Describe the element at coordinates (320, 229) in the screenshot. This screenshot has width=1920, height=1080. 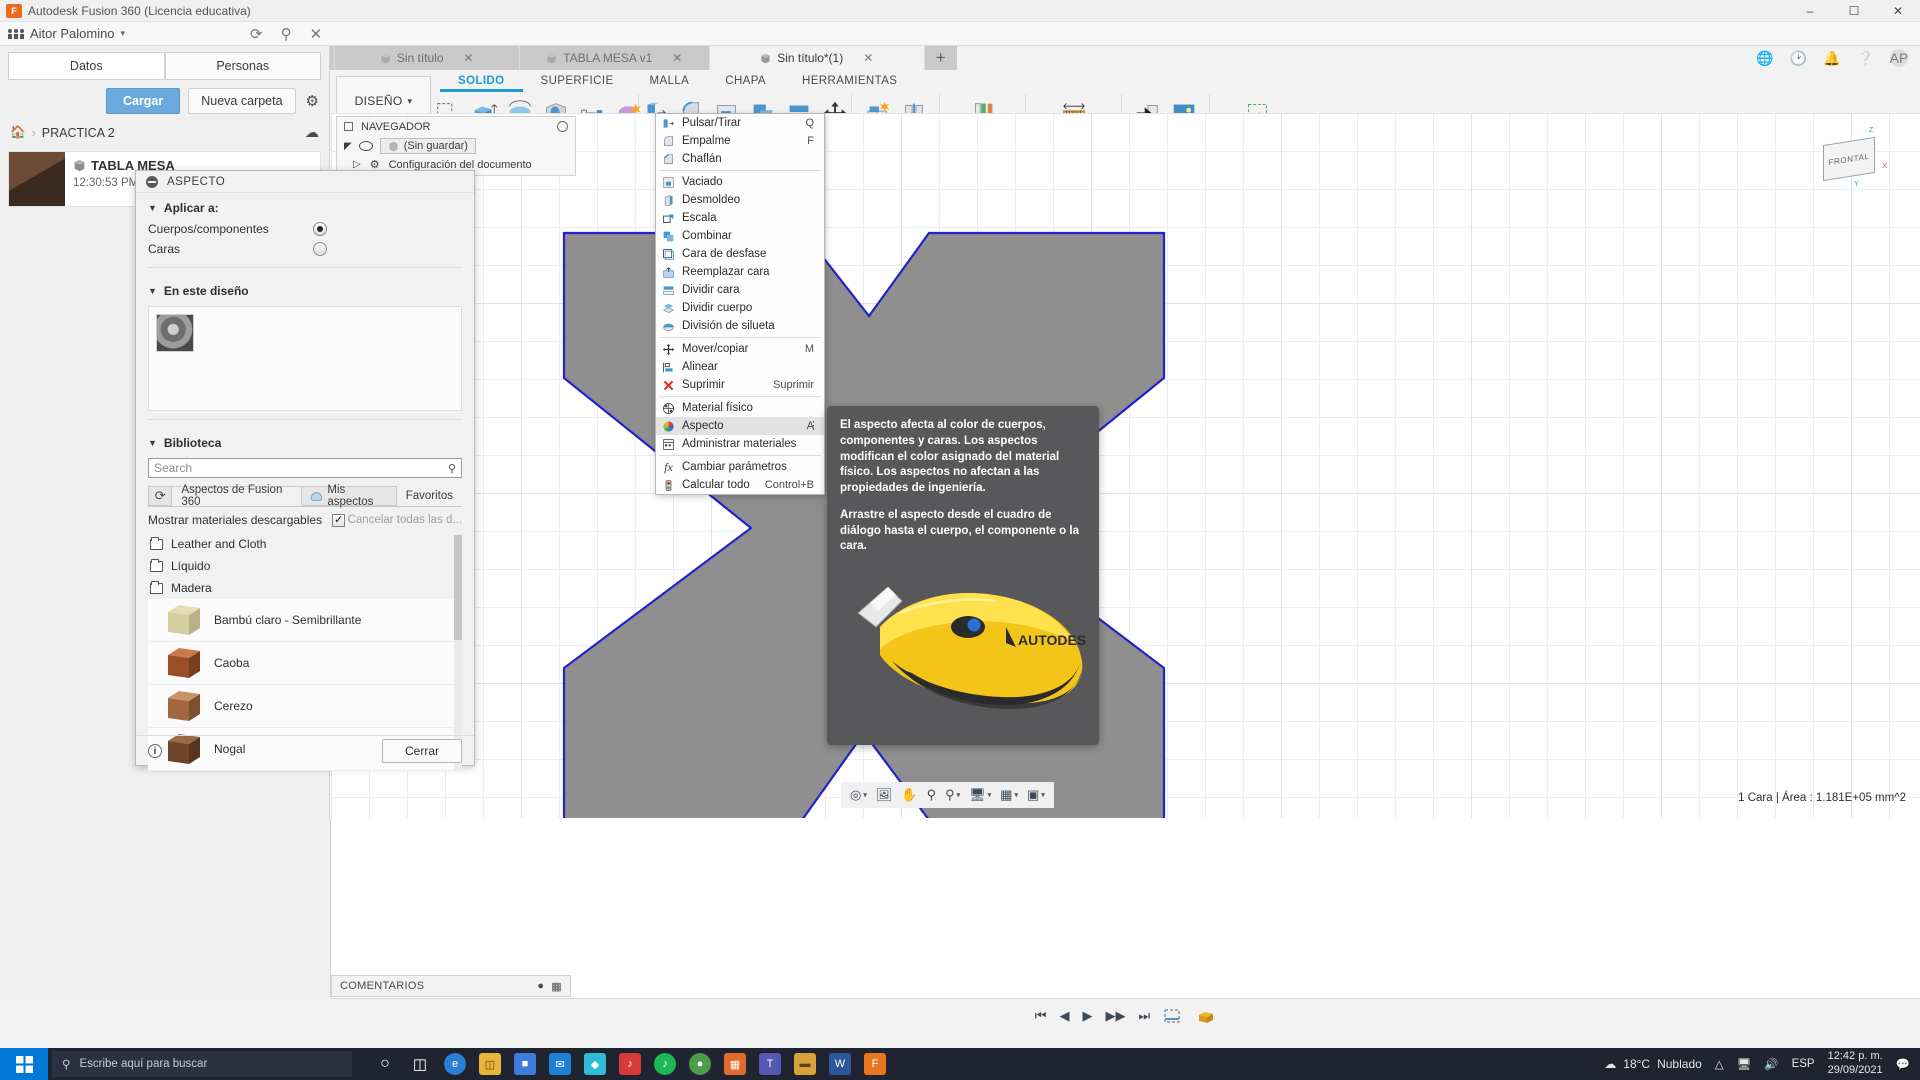
I see `radio-cuerpos-componentes` at that location.